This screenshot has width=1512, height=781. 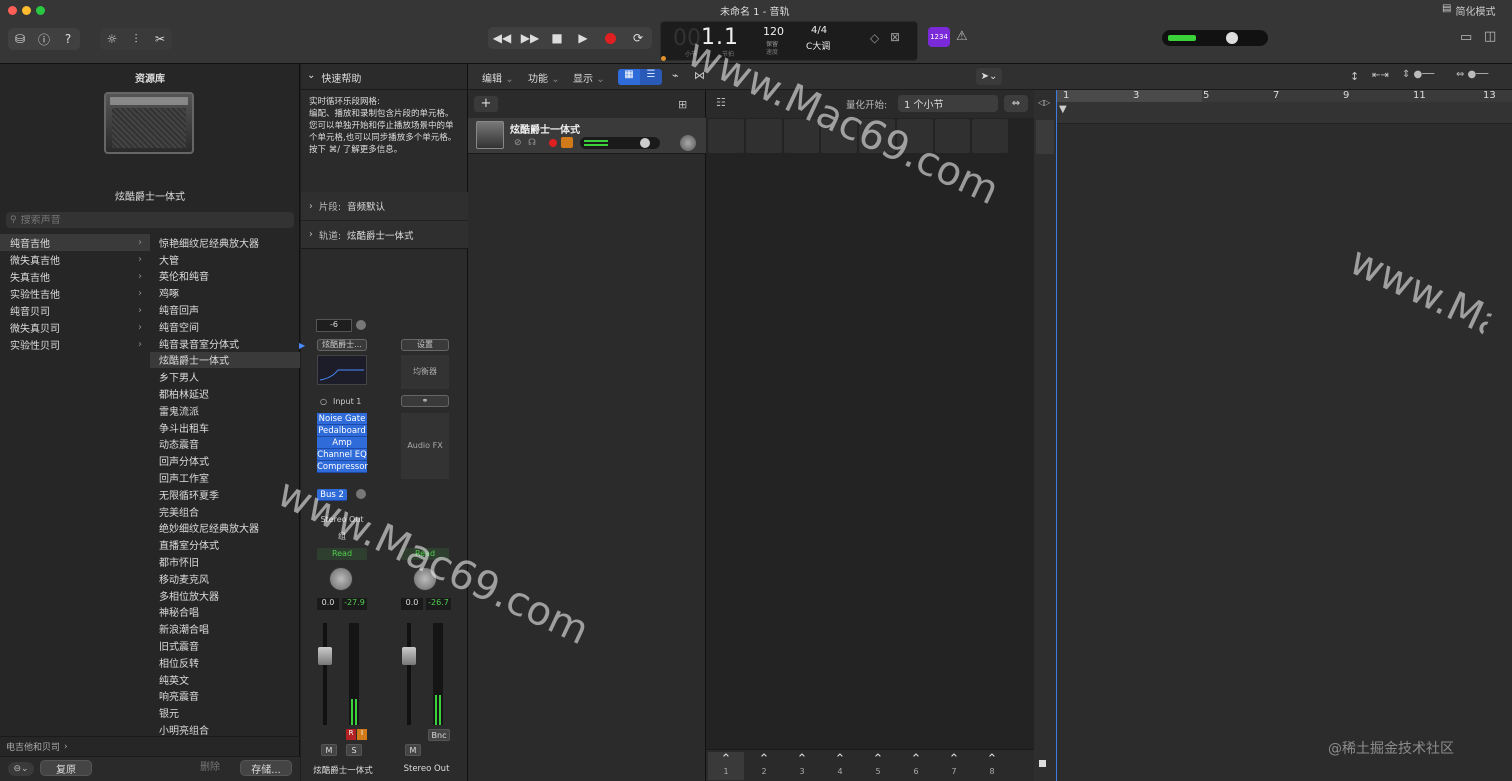 I want to click on preset-item: 惊艳细纹尼经典放大器, so click(x=225, y=242).